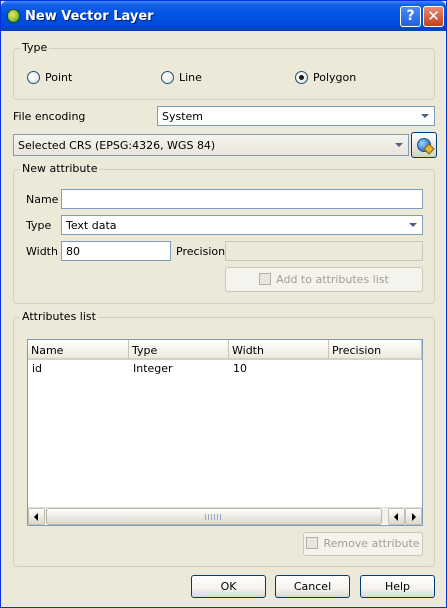 Image resolution: width=447 pixels, height=608 pixels. I want to click on precision-label: Precision, so click(201, 251).